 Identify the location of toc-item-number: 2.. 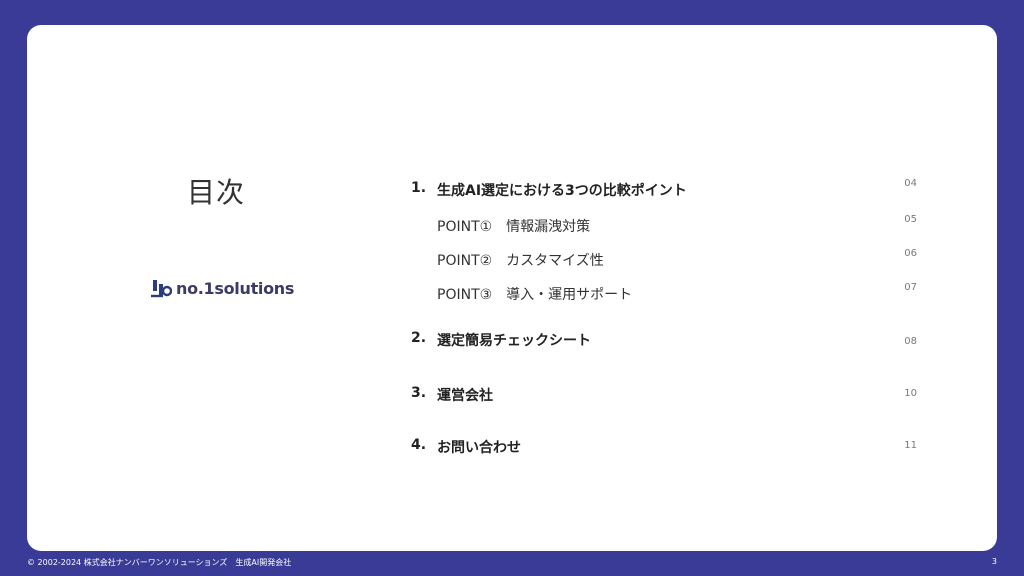
(419, 338).